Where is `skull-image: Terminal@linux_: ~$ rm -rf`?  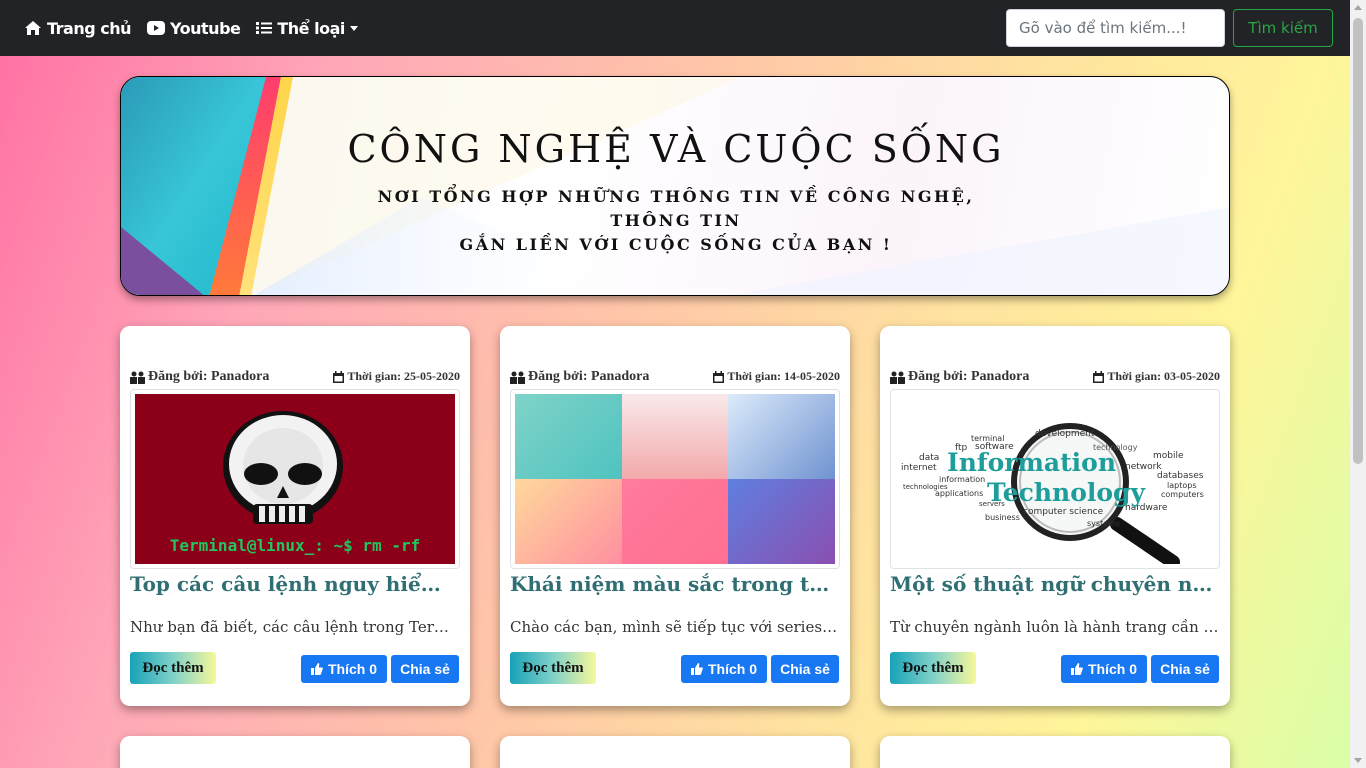
skull-image: Terminal@linux_: ~$ rm -rf is located at coordinates (295, 479).